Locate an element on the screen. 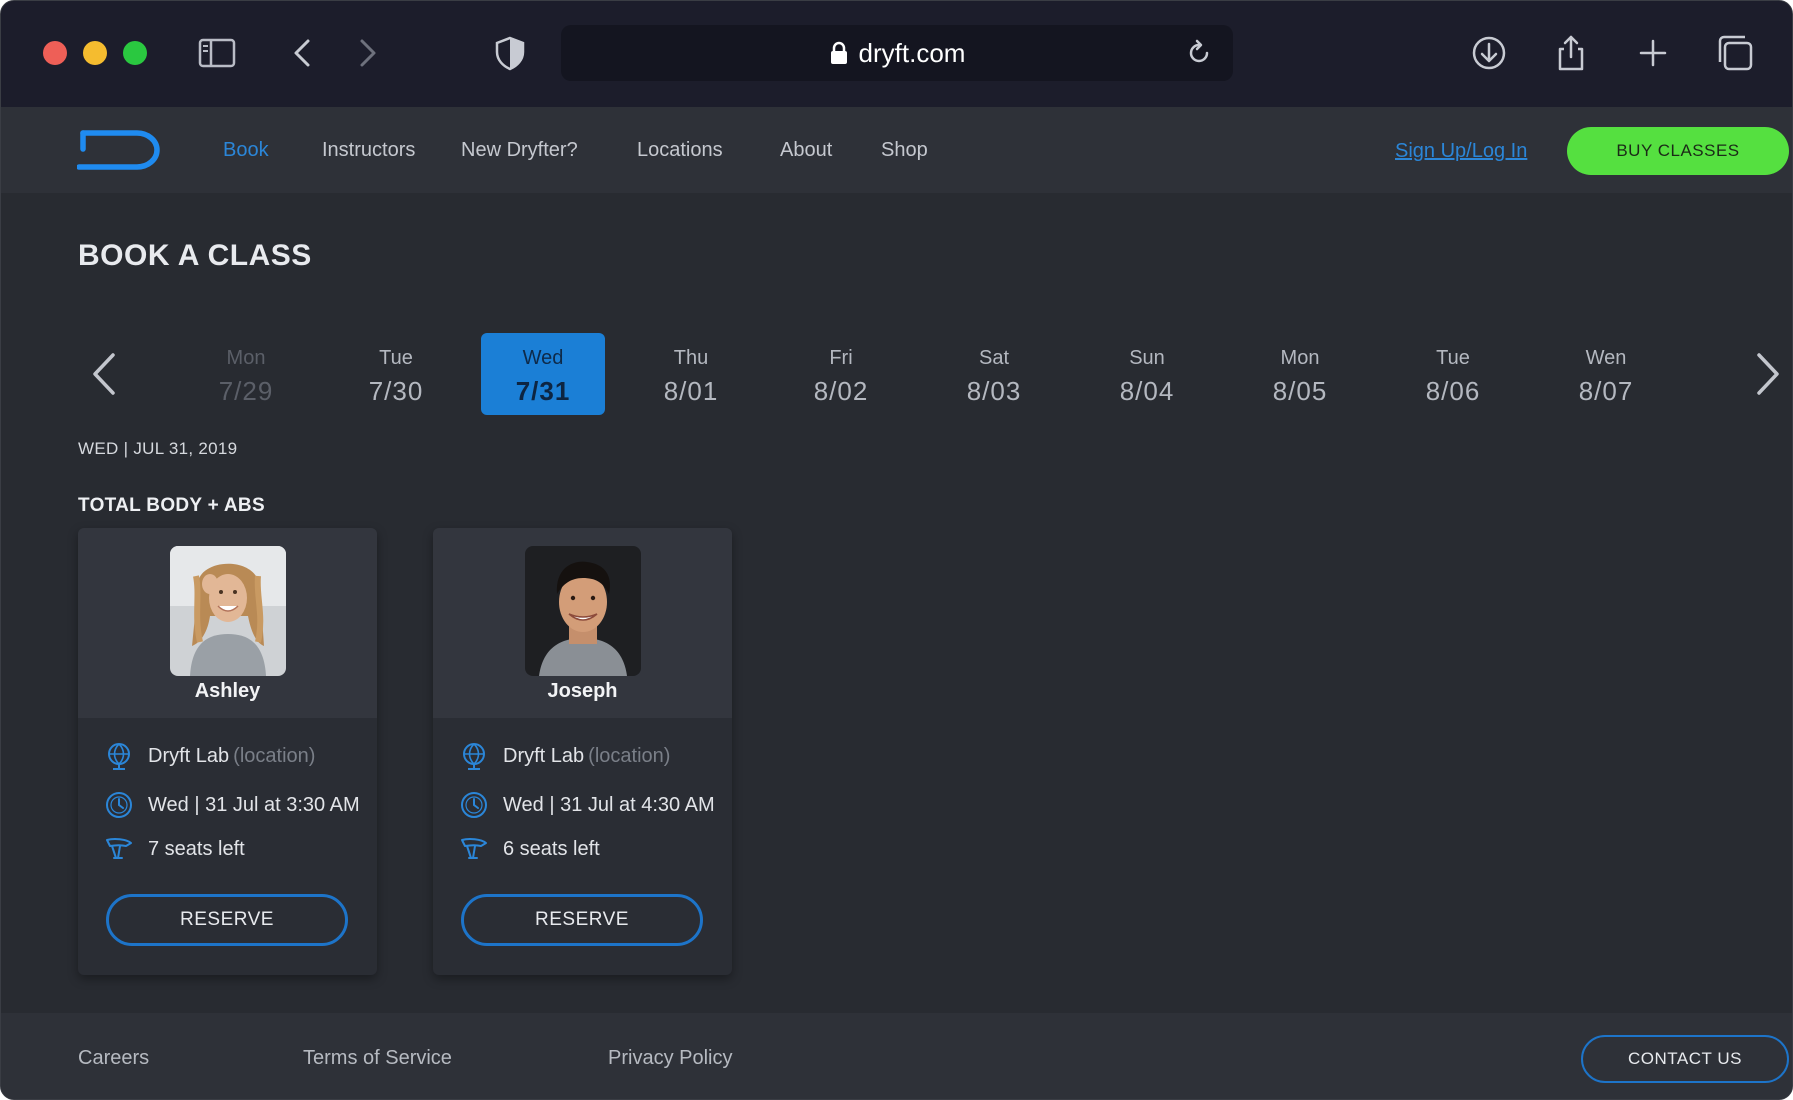  footer-careers-link: Careers is located at coordinates (113, 1058).